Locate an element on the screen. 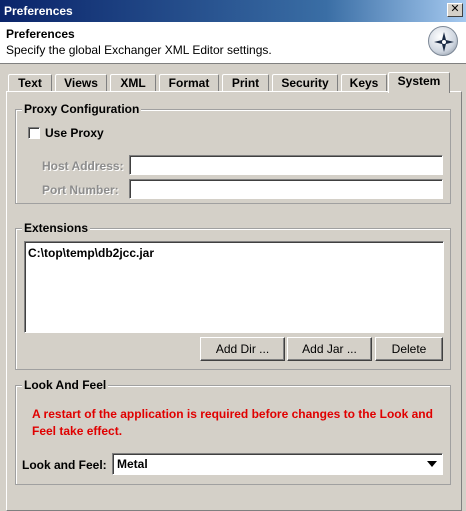  tab-label: Text is located at coordinates (30, 83).